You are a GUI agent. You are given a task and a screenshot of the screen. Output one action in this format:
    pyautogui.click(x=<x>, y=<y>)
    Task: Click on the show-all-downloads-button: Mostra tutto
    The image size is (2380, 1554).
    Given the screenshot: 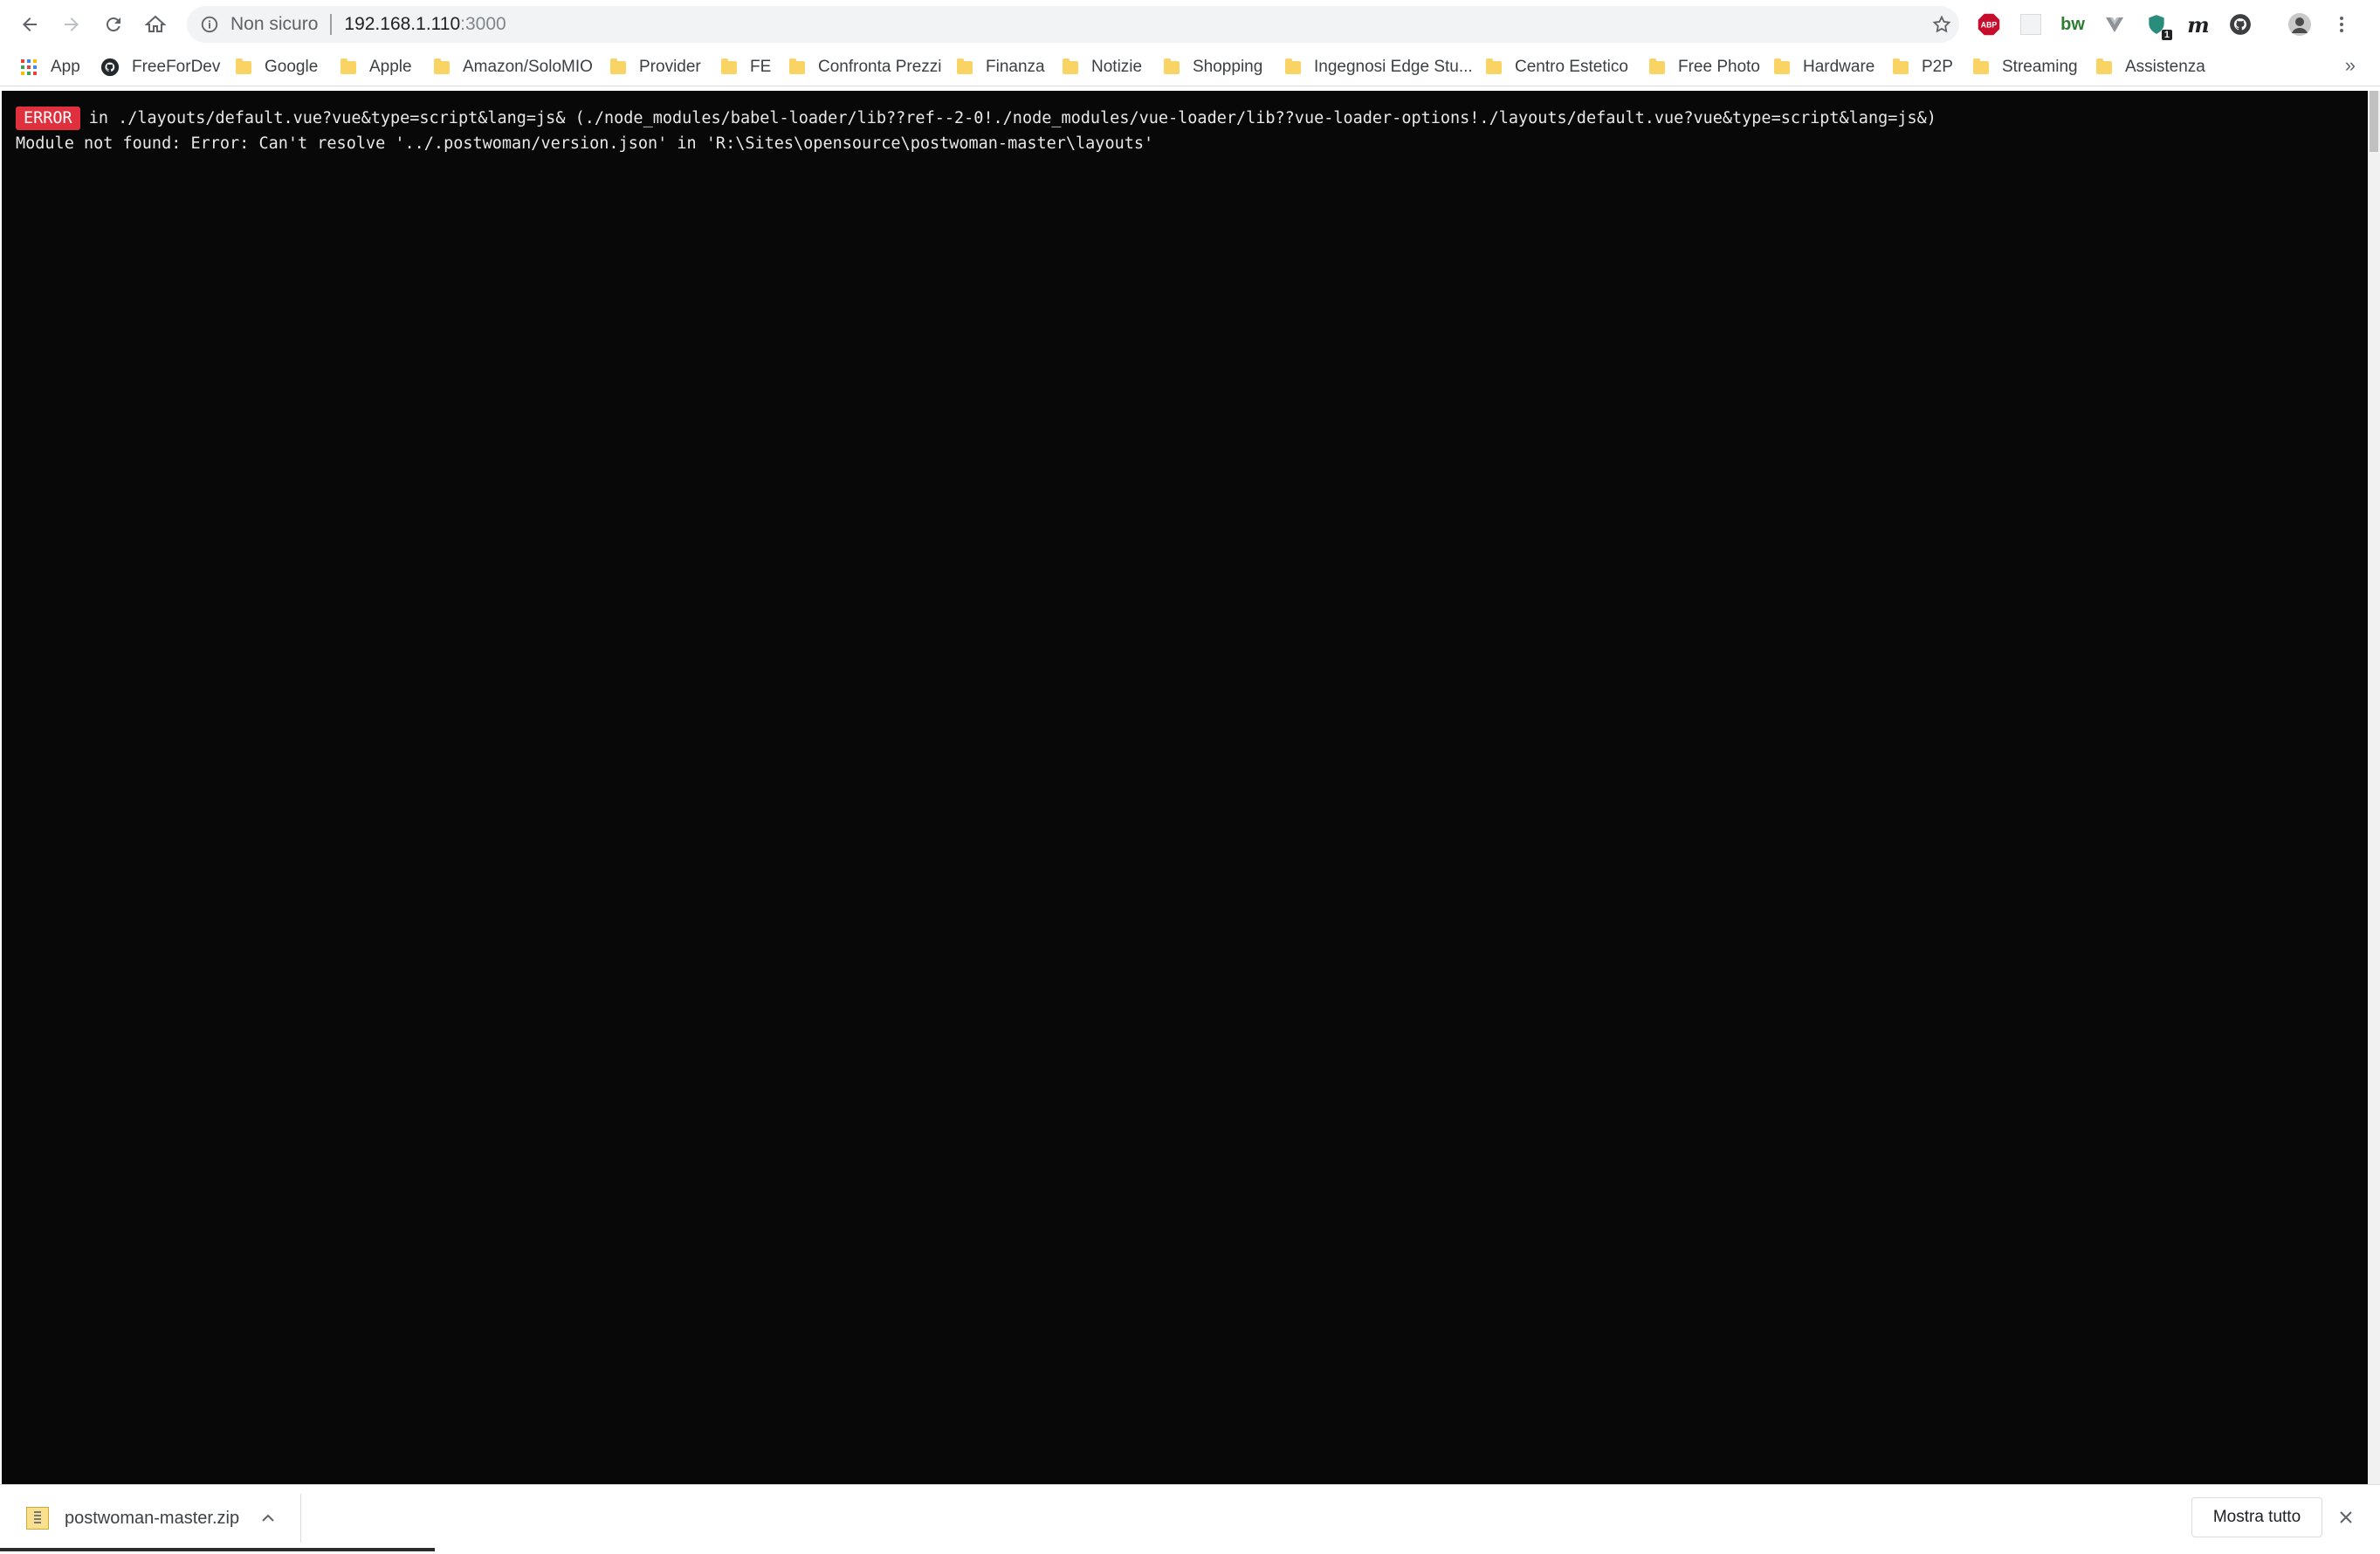 What is the action you would take?
    pyautogui.click(x=2256, y=1517)
    